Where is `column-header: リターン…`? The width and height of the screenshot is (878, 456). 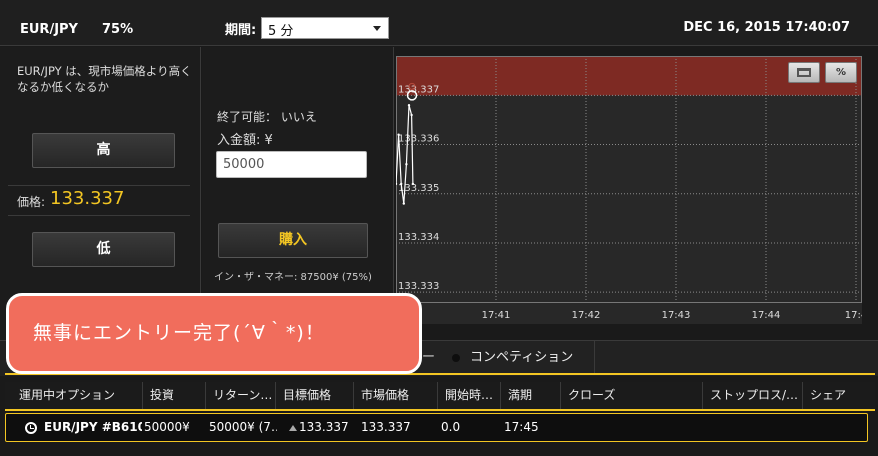 column-header: リターン… is located at coordinates (240, 395).